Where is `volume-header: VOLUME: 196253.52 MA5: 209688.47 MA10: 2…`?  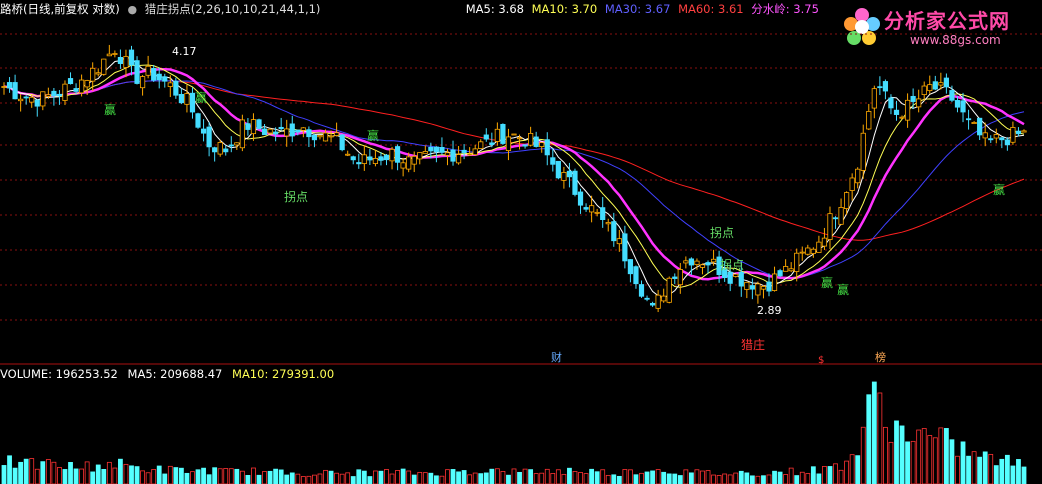 volume-header: VOLUME: 196253.52 MA5: 209688.47 MA10: 2… is located at coordinates (167, 374).